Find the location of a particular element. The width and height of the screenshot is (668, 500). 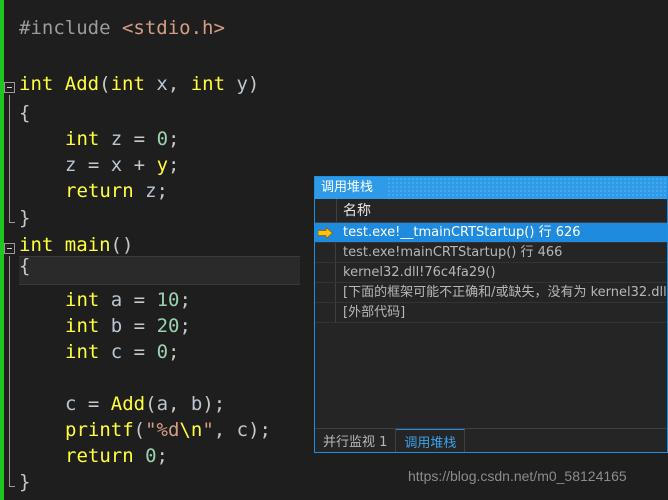

code-token: " is located at coordinates (208, 430).